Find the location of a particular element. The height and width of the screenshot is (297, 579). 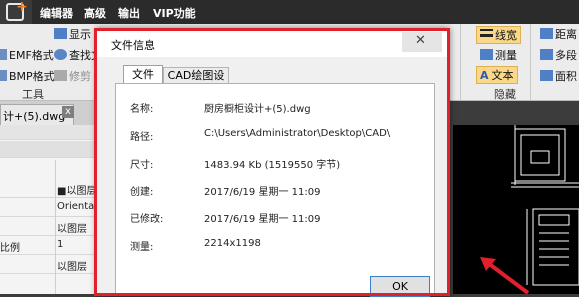

trim-icon is located at coordinates (60, 75).